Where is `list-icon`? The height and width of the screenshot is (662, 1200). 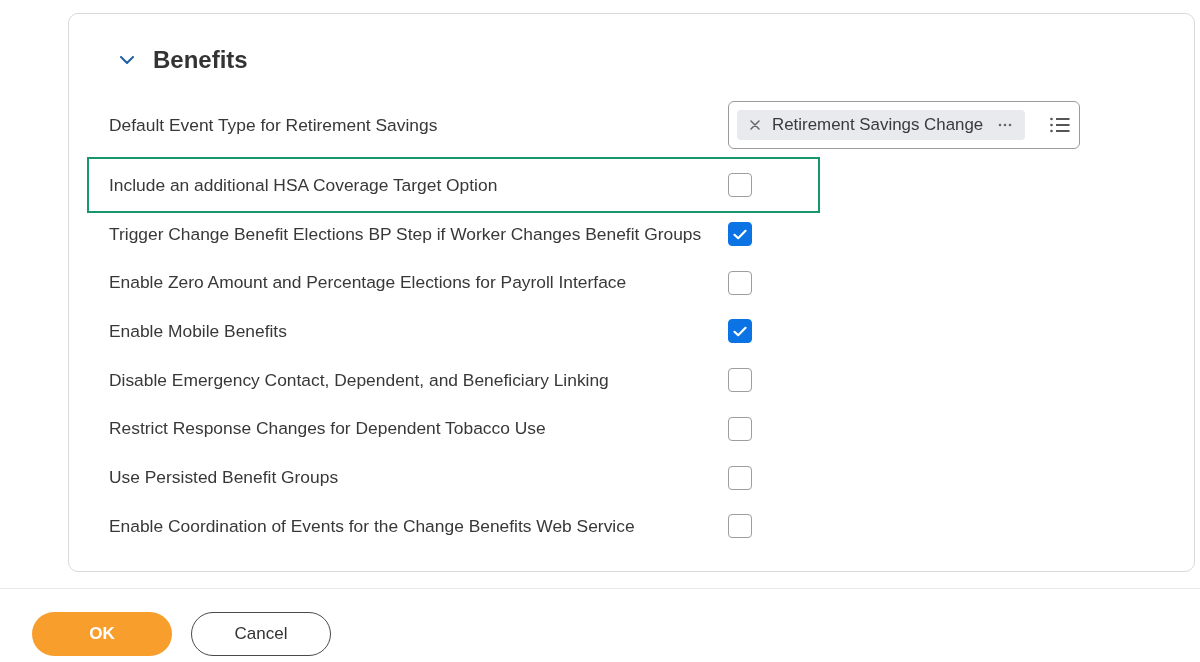 list-icon is located at coordinates (1060, 125).